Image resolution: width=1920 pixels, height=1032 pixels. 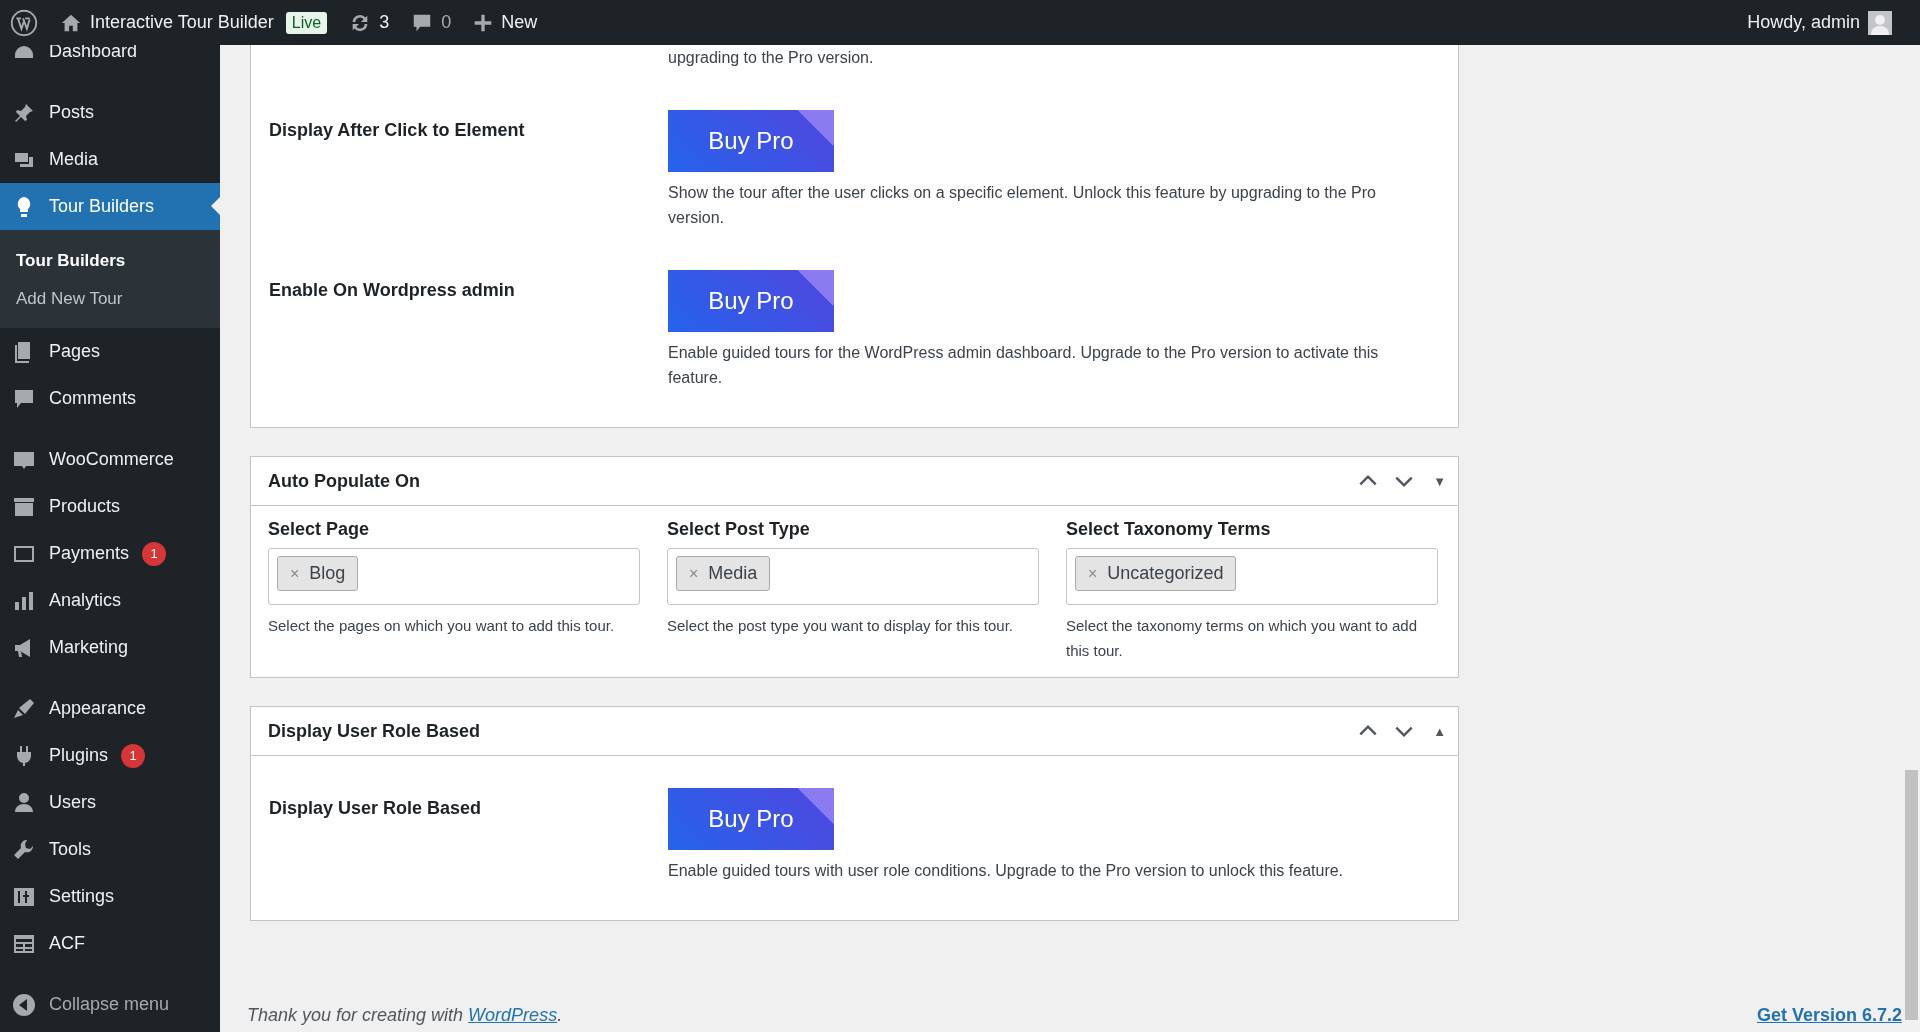 What do you see at coordinates (454, 576) in the screenshot?
I see `multi-select-field: × Blog` at bounding box center [454, 576].